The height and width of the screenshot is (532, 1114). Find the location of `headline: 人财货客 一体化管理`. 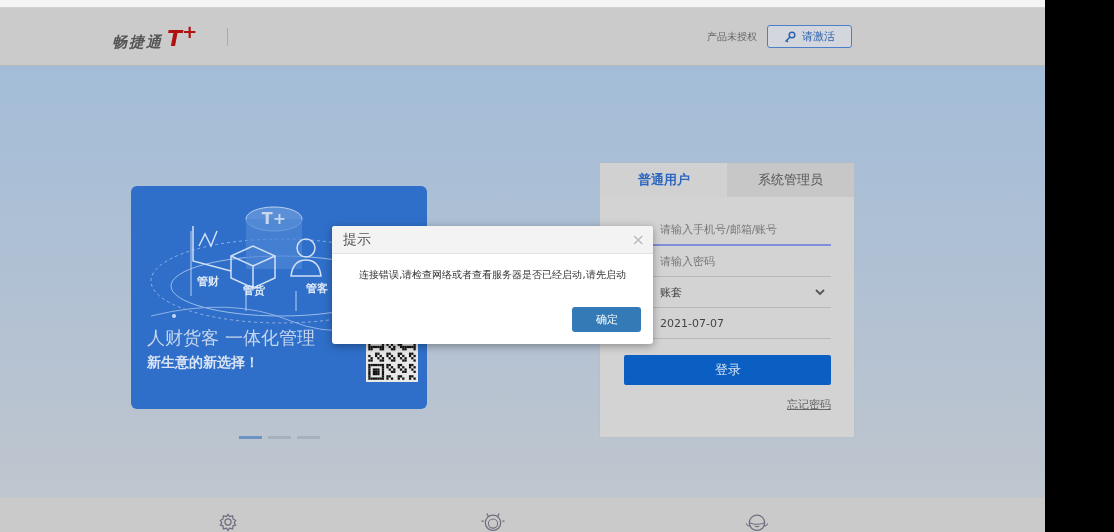

headline: 人财货客 一体化管理 is located at coordinates (231, 338).